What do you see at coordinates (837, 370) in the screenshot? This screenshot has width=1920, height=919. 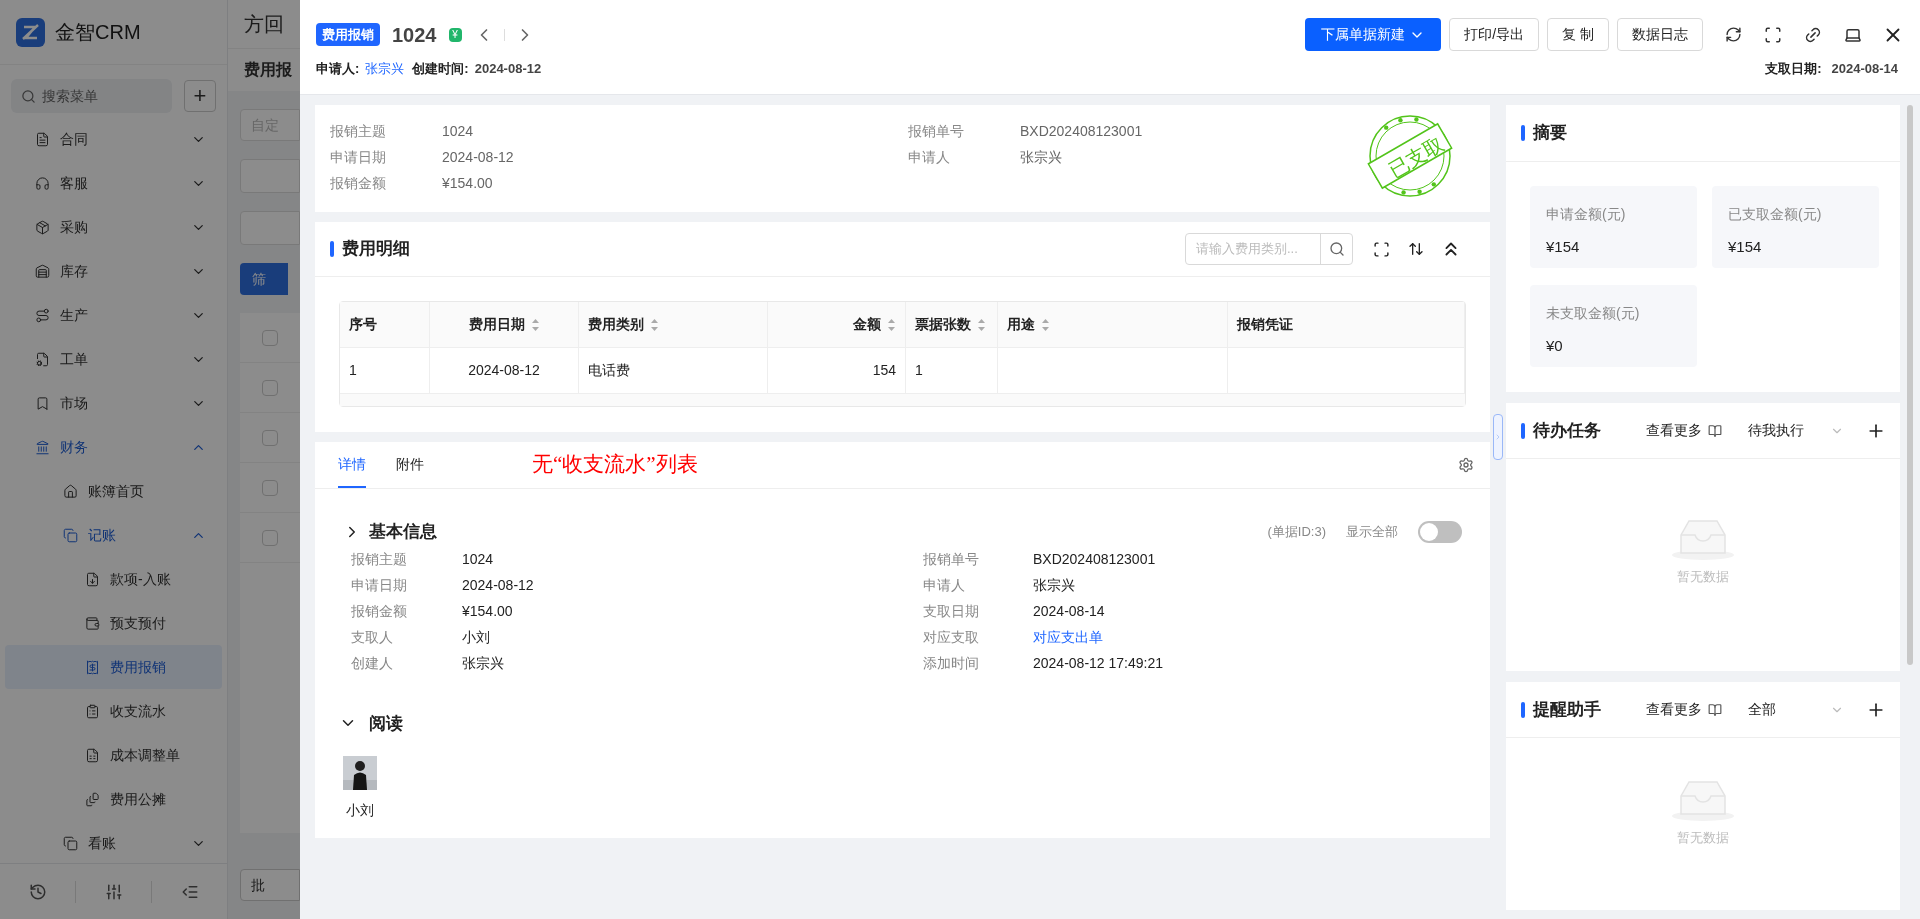 I see `table-cell: 154` at bounding box center [837, 370].